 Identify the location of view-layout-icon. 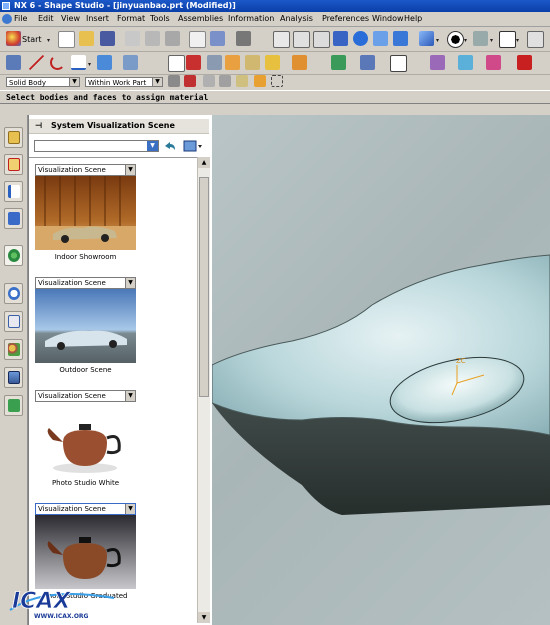
(507, 39).